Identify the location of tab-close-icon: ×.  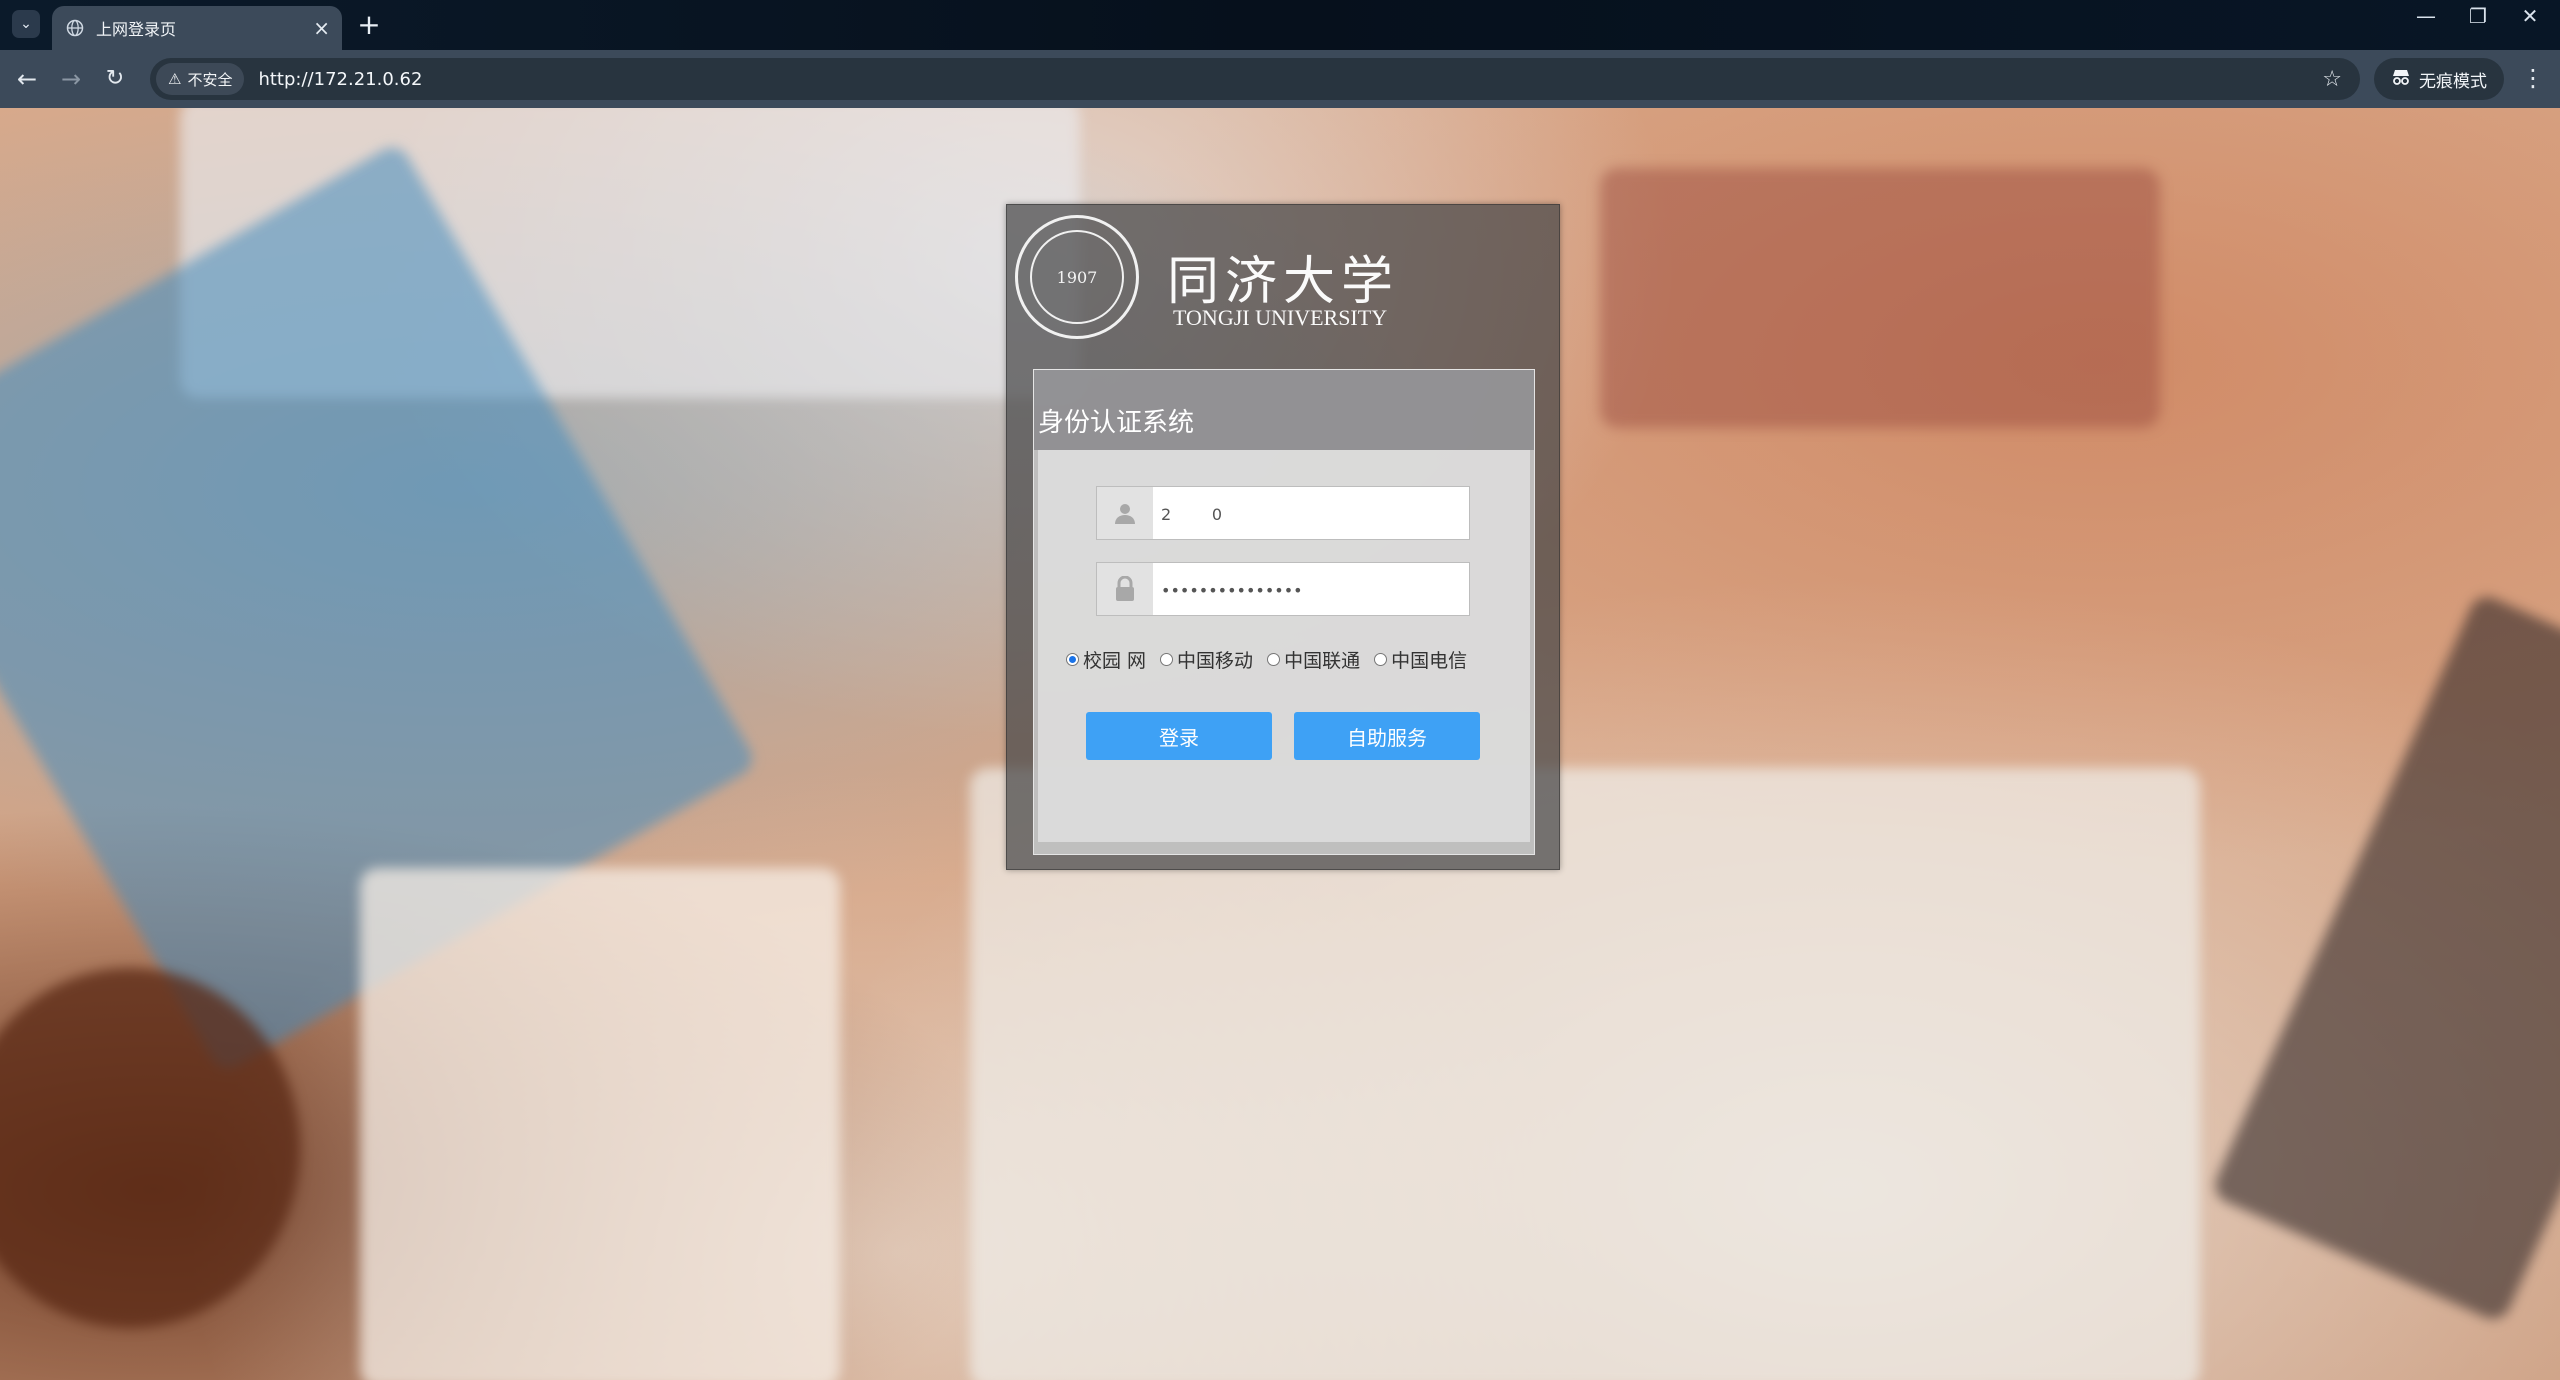
(321, 28).